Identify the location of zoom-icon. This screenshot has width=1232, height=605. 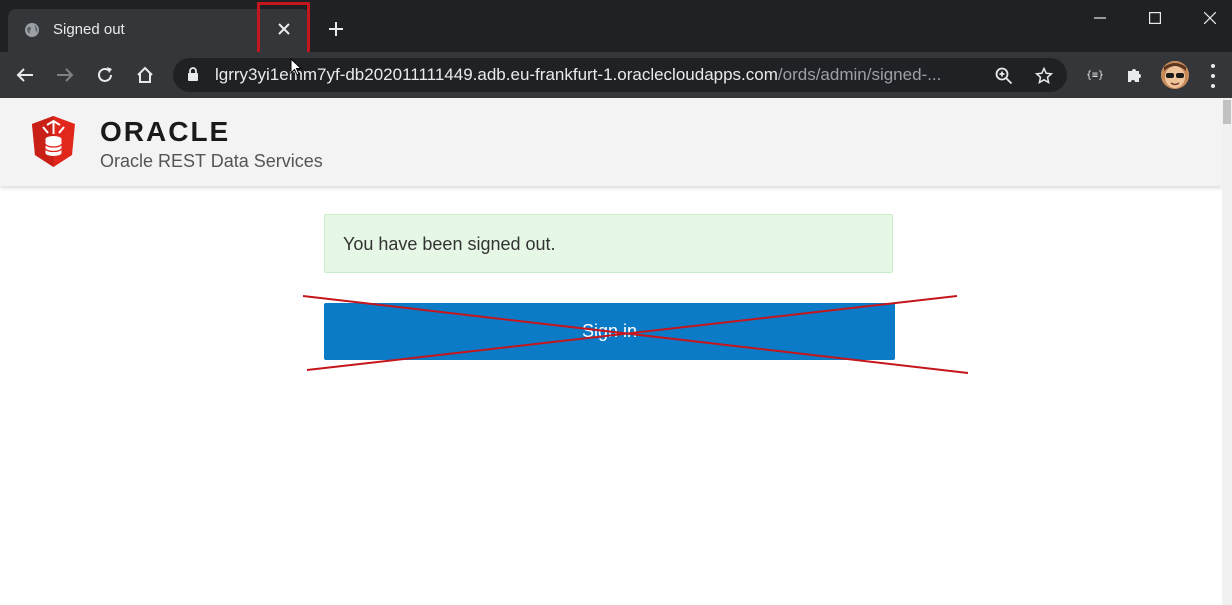
(1004, 76).